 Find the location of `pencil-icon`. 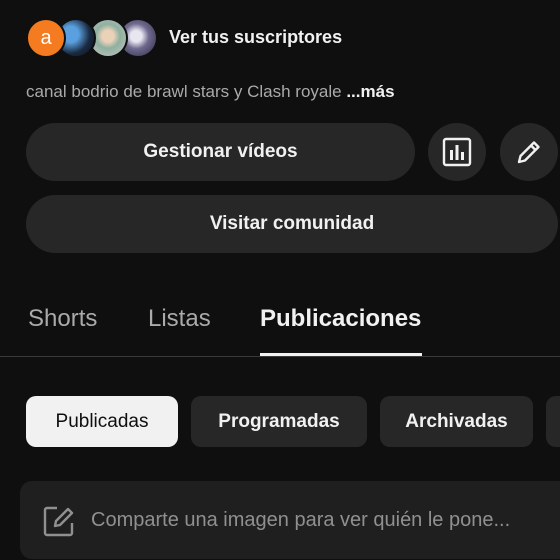

pencil-icon is located at coordinates (528, 152).